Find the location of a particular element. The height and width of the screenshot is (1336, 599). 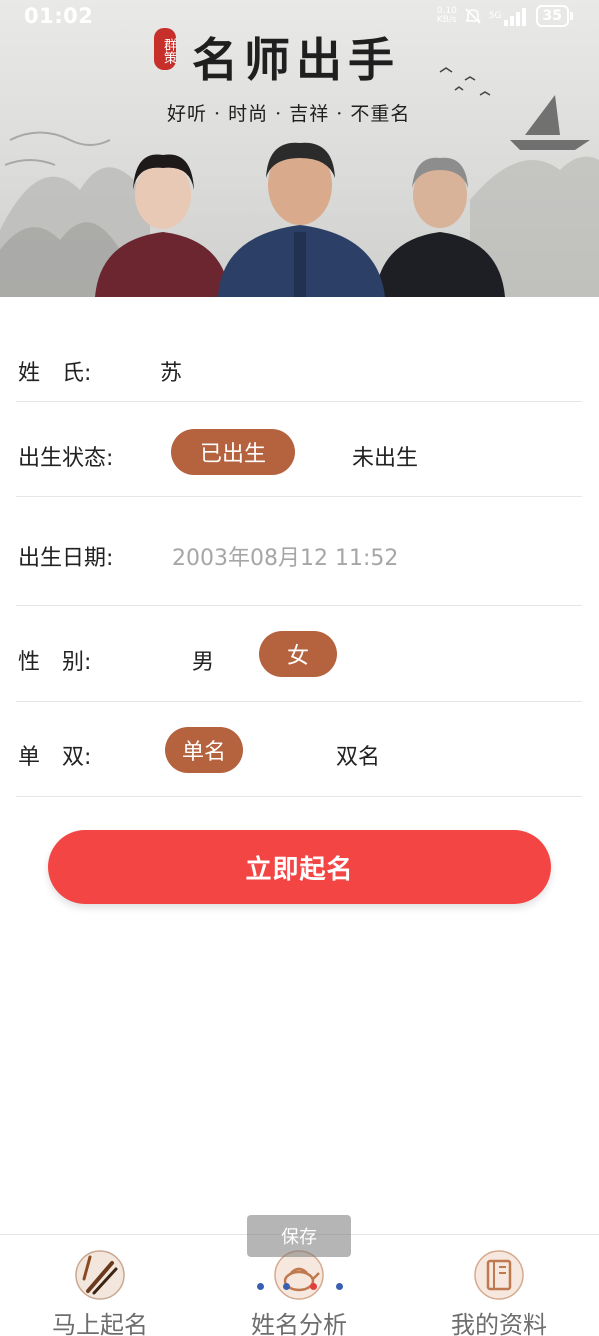

gender-row: 性 别: 男 女 is located at coordinates (299, 654).